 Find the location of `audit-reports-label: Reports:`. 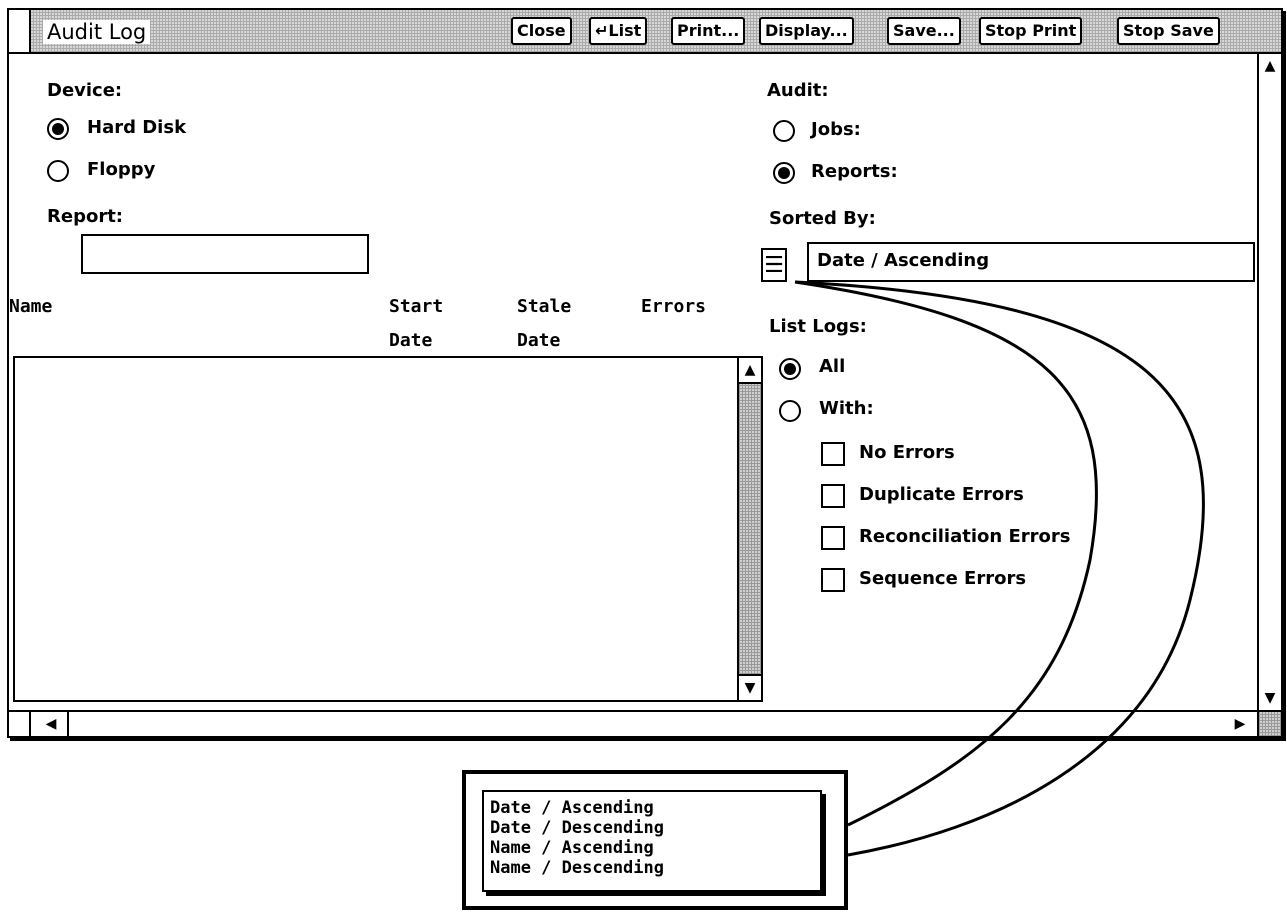

audit-reports-label: Reports: is located at coordinates (854, 171).